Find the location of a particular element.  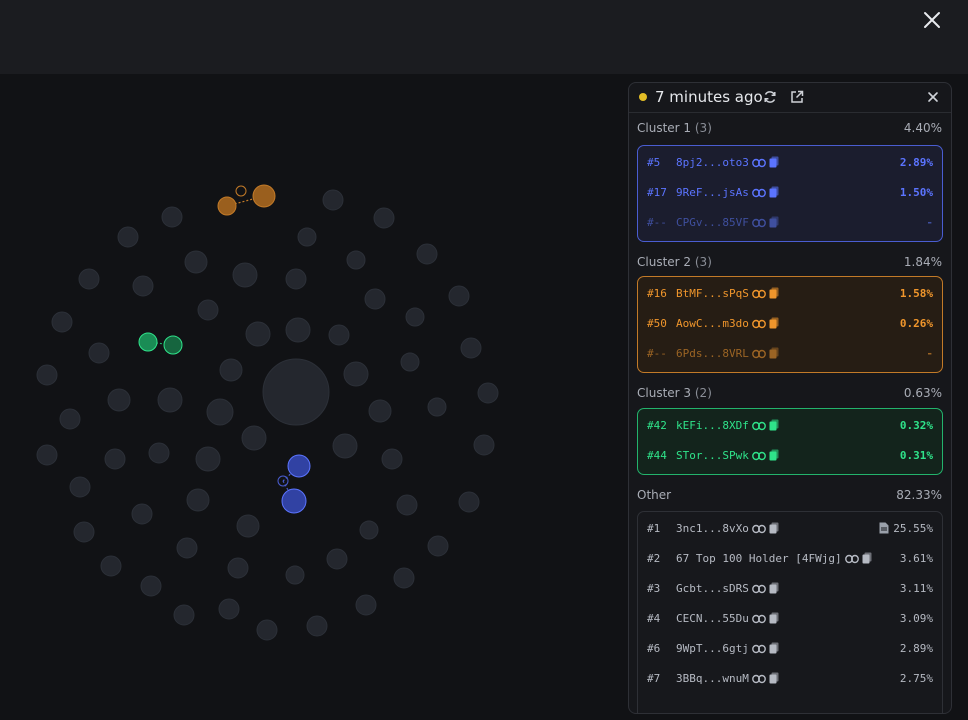

holder-address: 3BBq...wnuM is located at coordinates (727, 679).